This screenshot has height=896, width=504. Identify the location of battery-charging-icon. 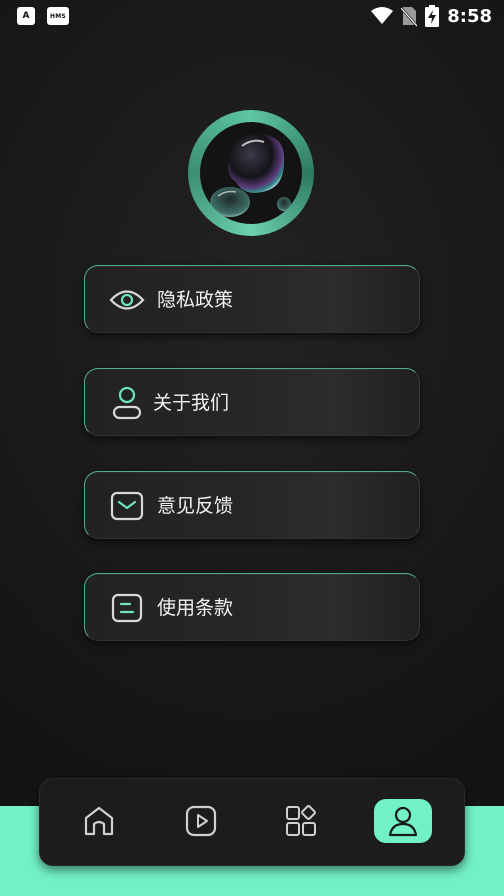
(432, 16).